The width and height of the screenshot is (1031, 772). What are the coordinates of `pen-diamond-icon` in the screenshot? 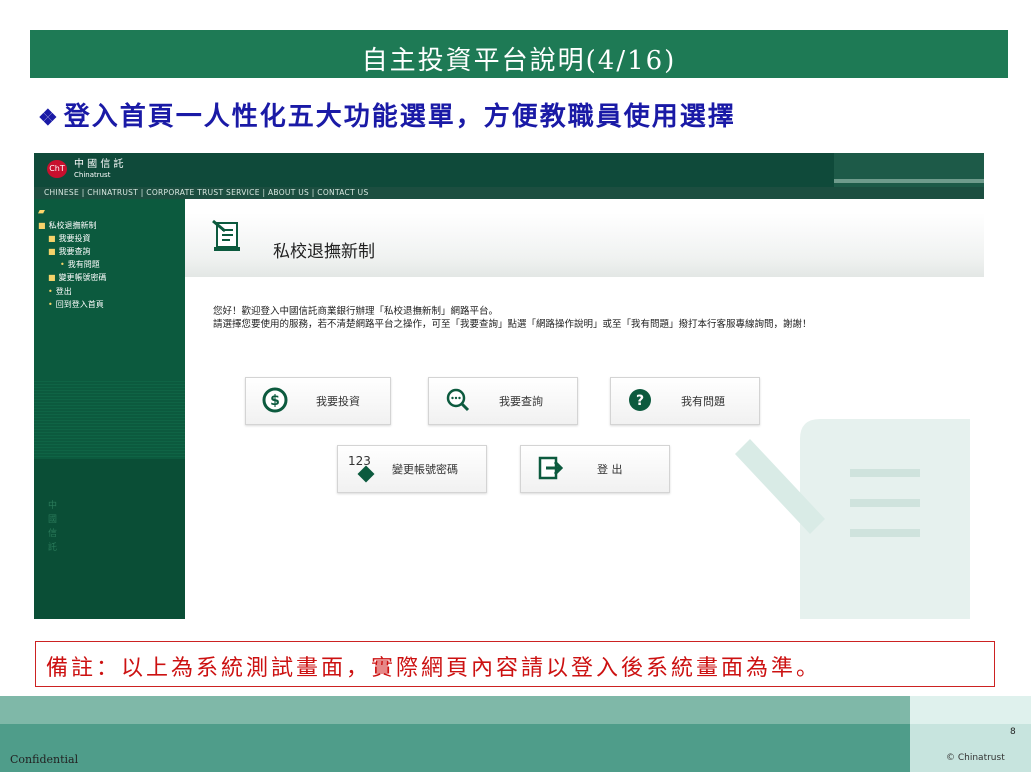 It's located at (366, 474).